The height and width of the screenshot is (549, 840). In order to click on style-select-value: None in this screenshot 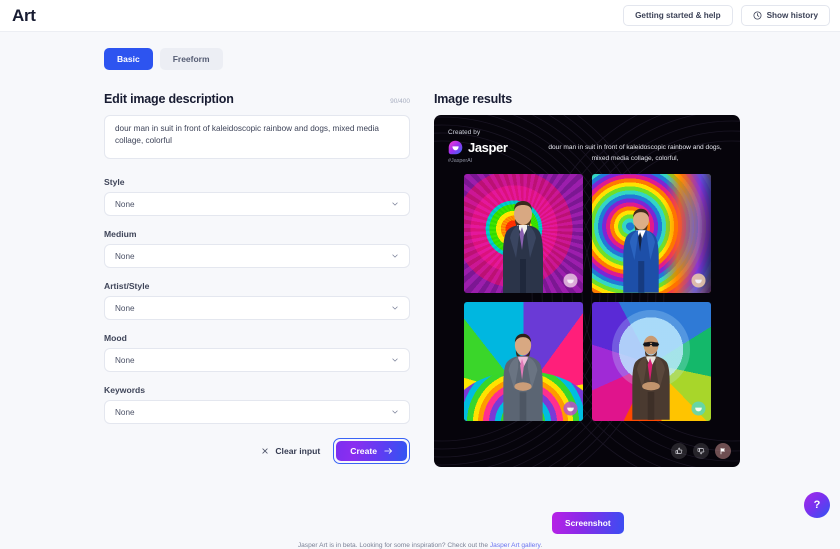, I will do `click(125, 204)`.